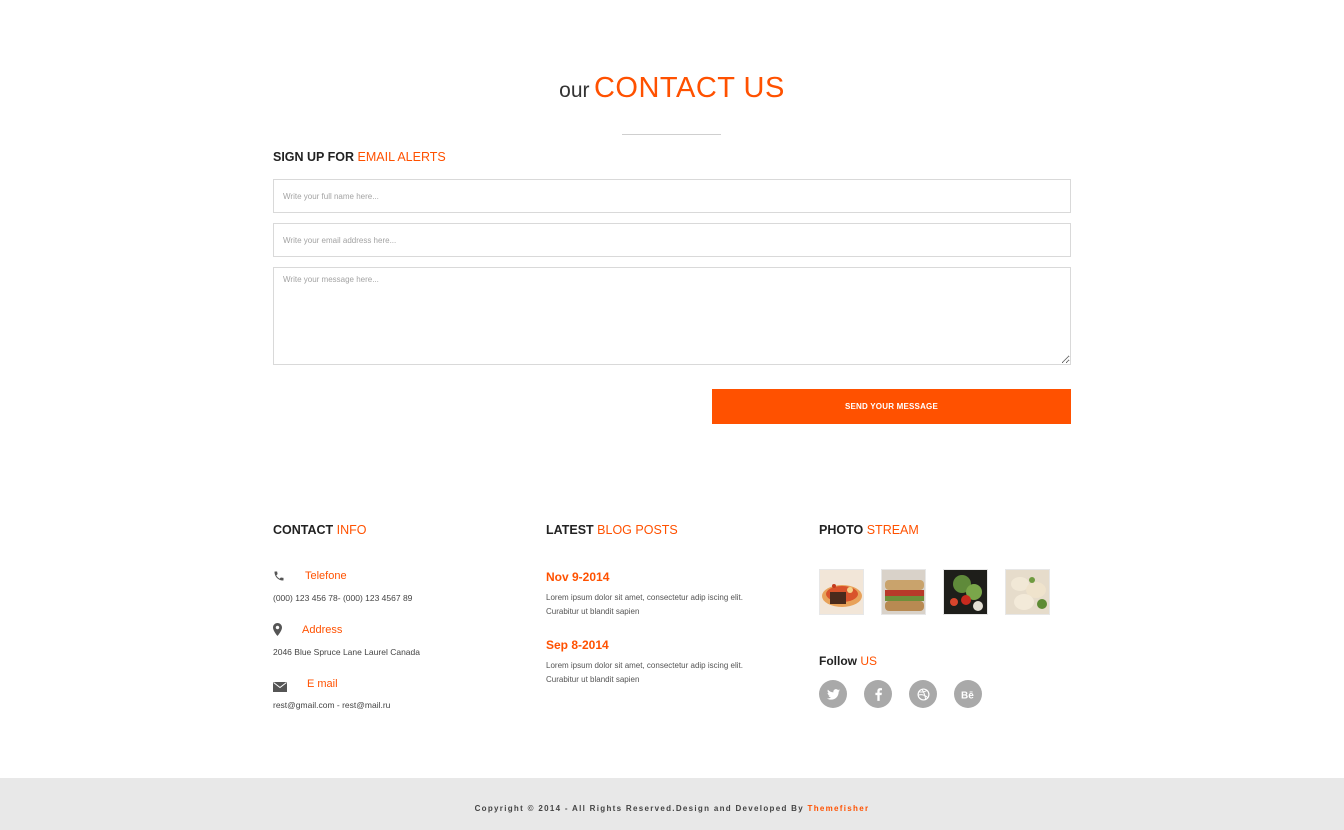 The width and height of the screenshot is (1344, 830). What do you see at coordinates (303, 530) in the screenshot?
I see `contact-info-heading-lead: CONTACT` at bounding box center [303, 530].